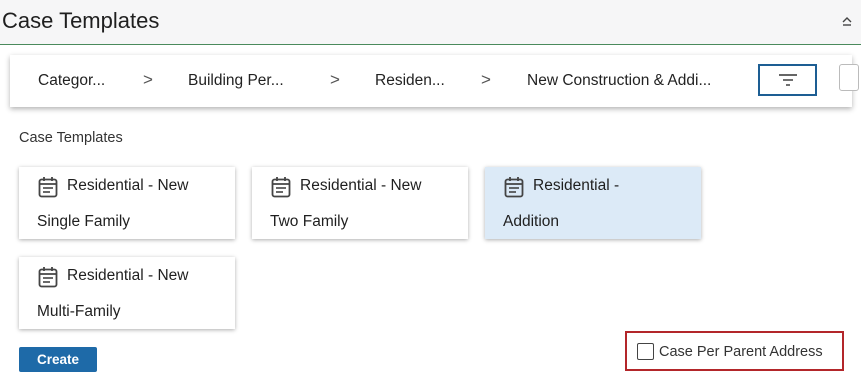 This screenshot has height=390, width=861. I want to click on template-subtitle: Addition, so click(531, 221).